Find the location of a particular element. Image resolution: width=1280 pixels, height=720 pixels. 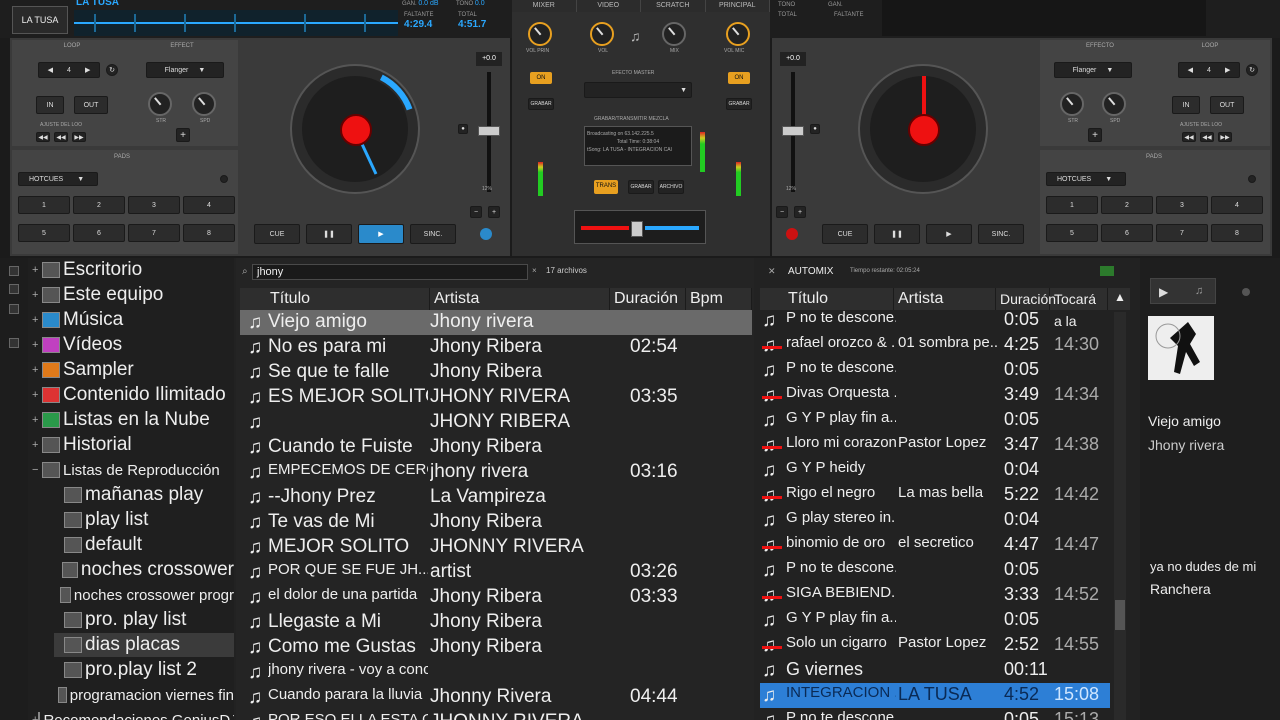

pad-1: 1 is located at coordinates (44, 205).